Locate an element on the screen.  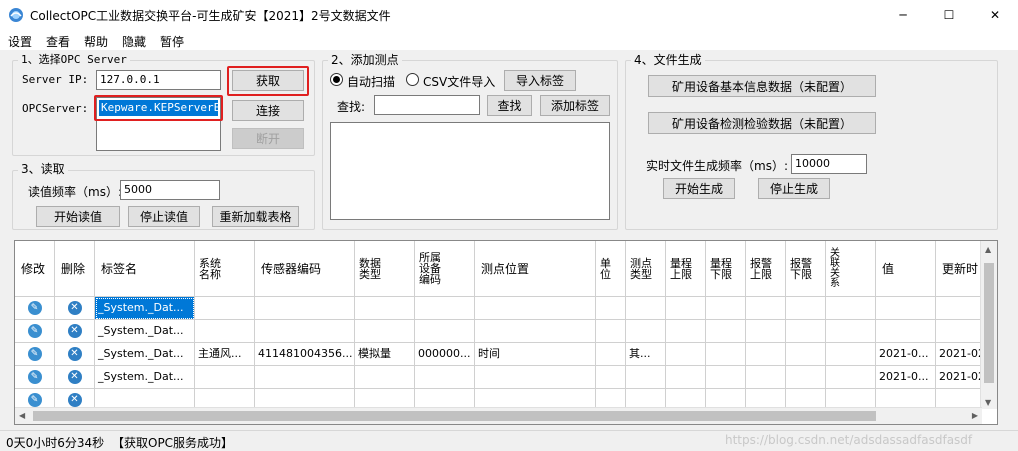
connect-button: 连接 is located at coordinates (268, 110).